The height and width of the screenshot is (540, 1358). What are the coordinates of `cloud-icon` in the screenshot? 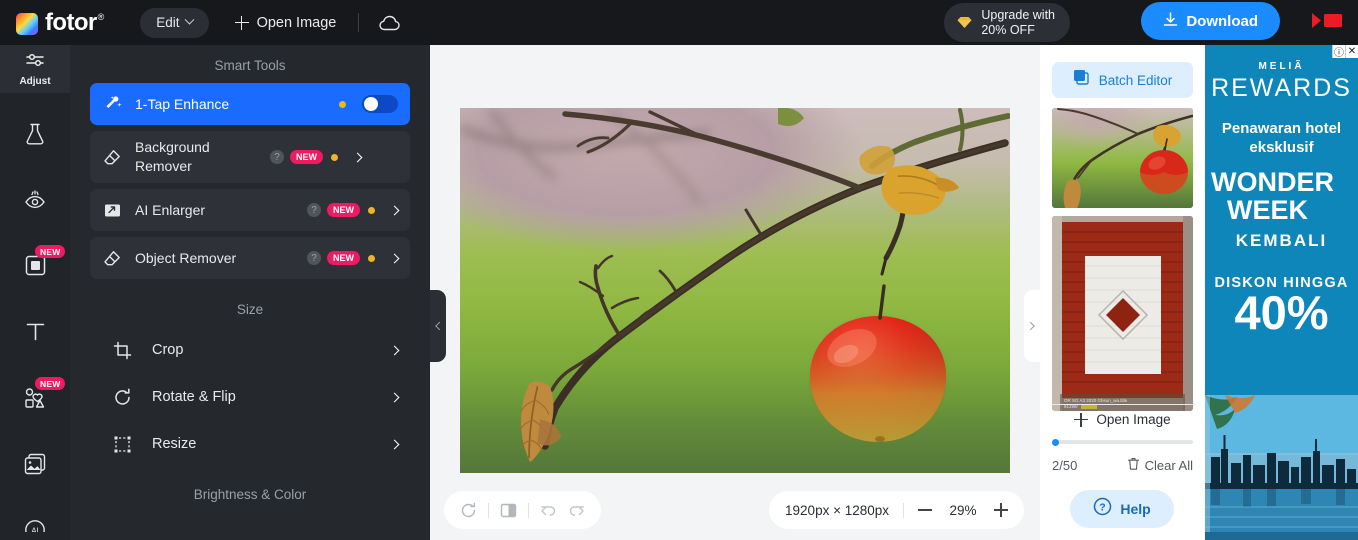 It's located at (390, 23).